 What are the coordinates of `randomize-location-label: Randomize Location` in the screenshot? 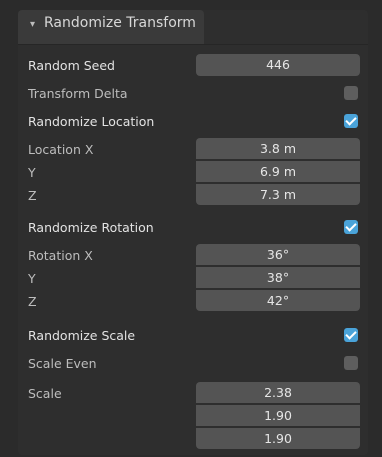 It's located at (91, 121).